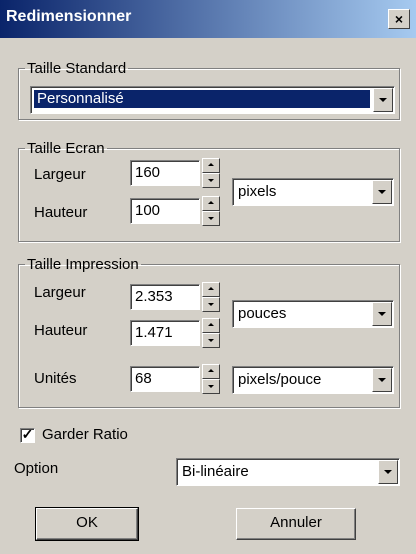  What do you see at coordinates (165, 333) in the screenshot?
I see `print-height-input: 1.471` at bounding box center [165, 333].